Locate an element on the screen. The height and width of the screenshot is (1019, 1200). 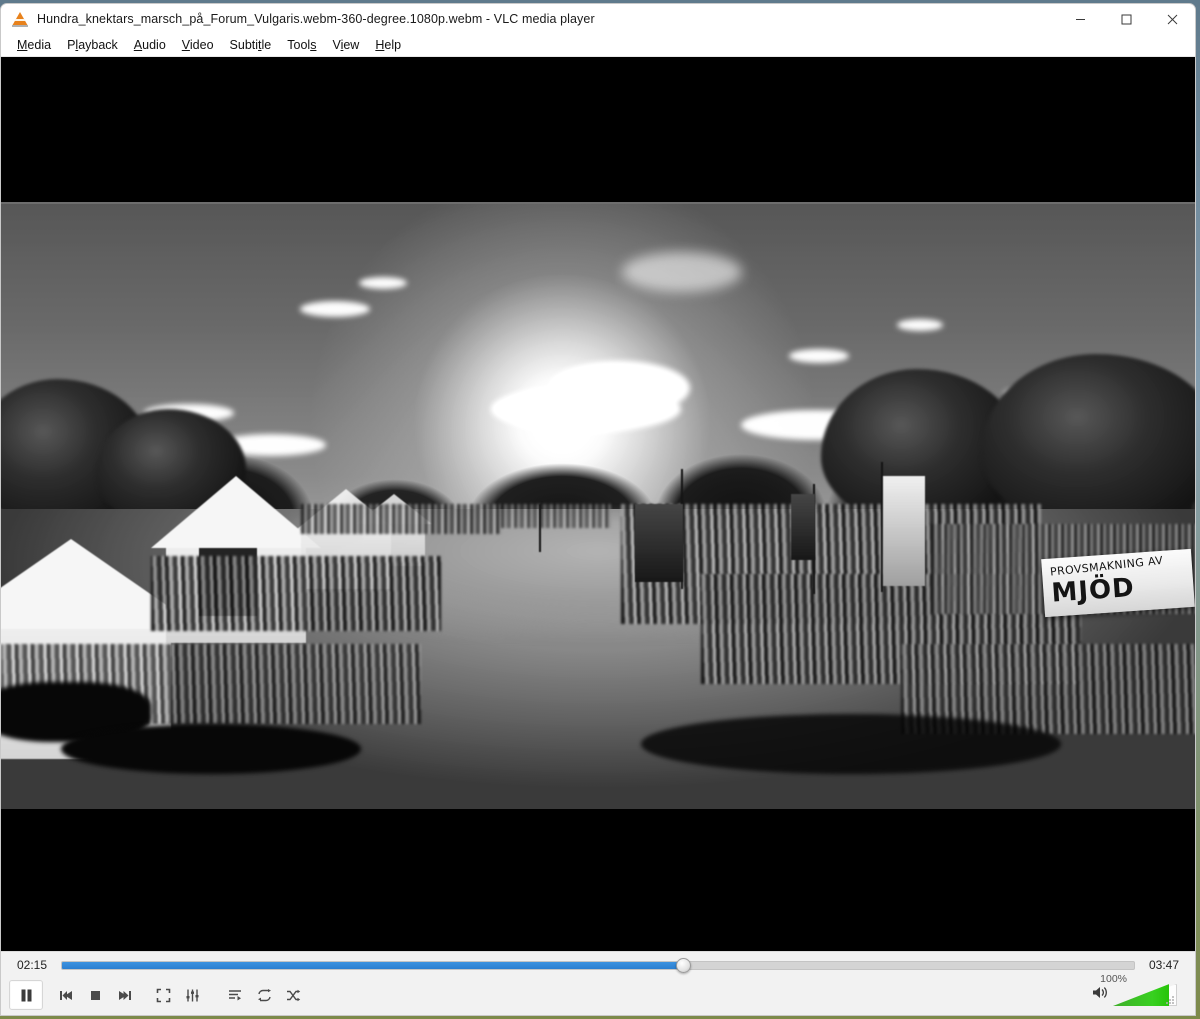
previous-icon is located at coordinates (66, 995).